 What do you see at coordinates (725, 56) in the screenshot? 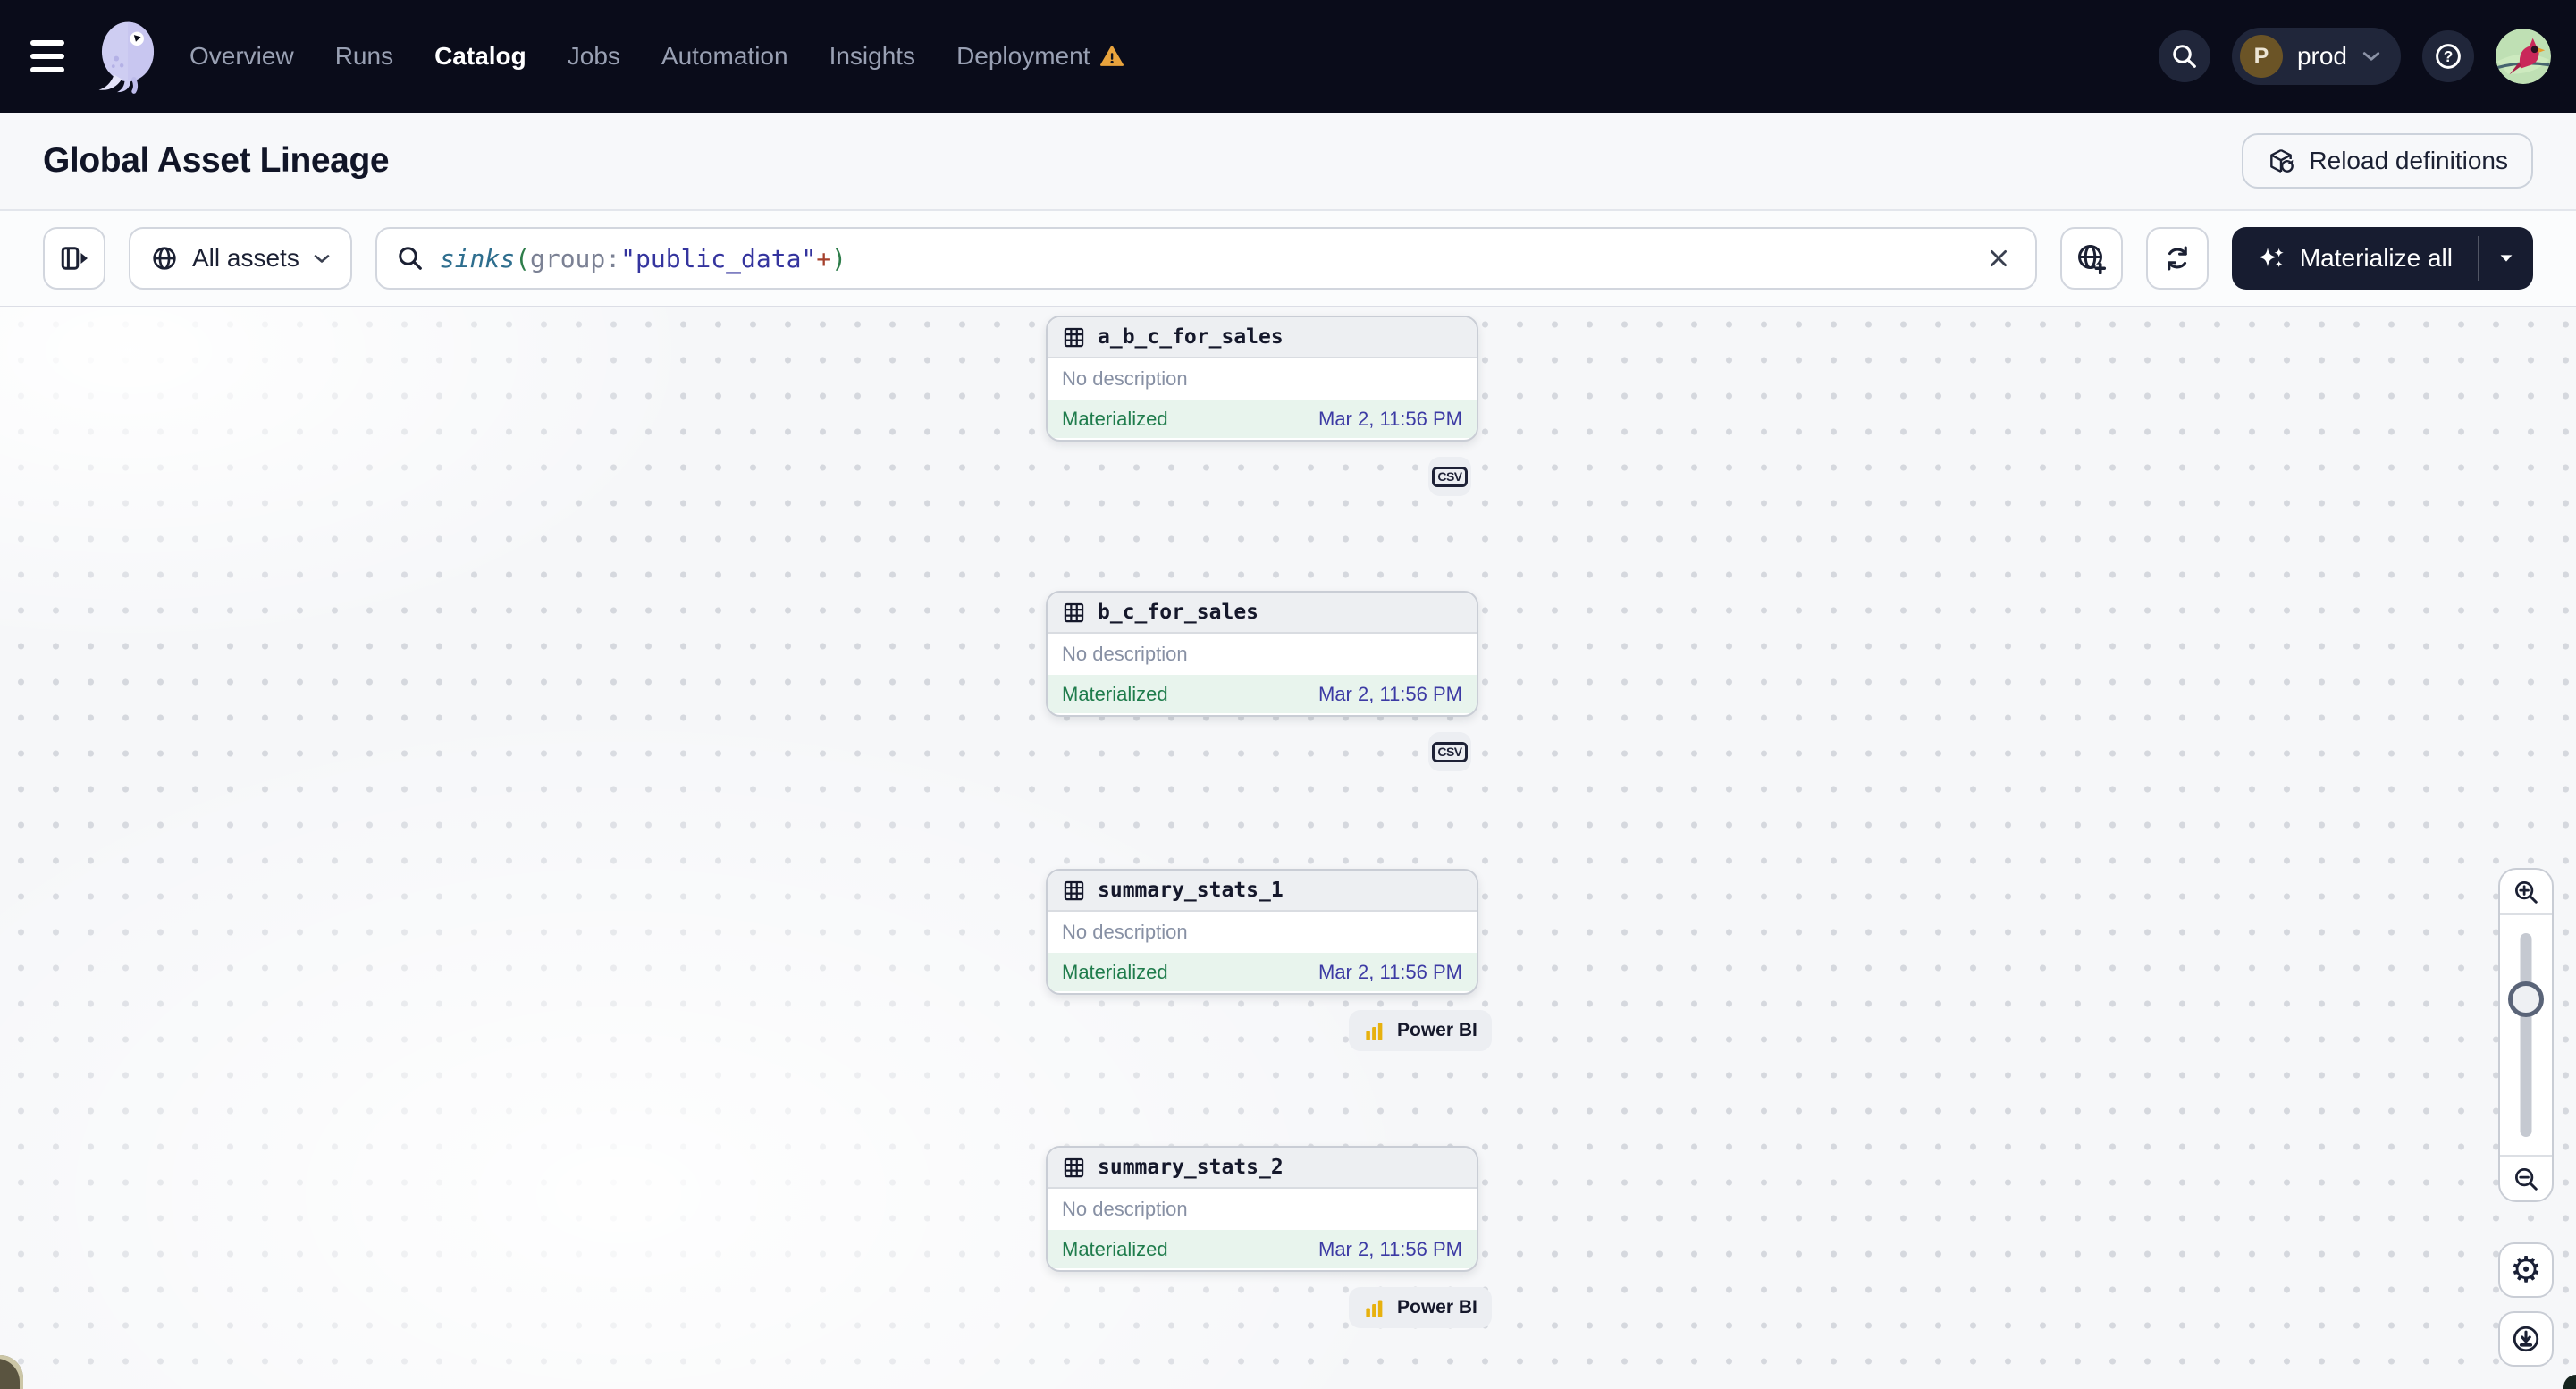
I see `nav-item-automation: Automation` at bounding box center [725, 56].